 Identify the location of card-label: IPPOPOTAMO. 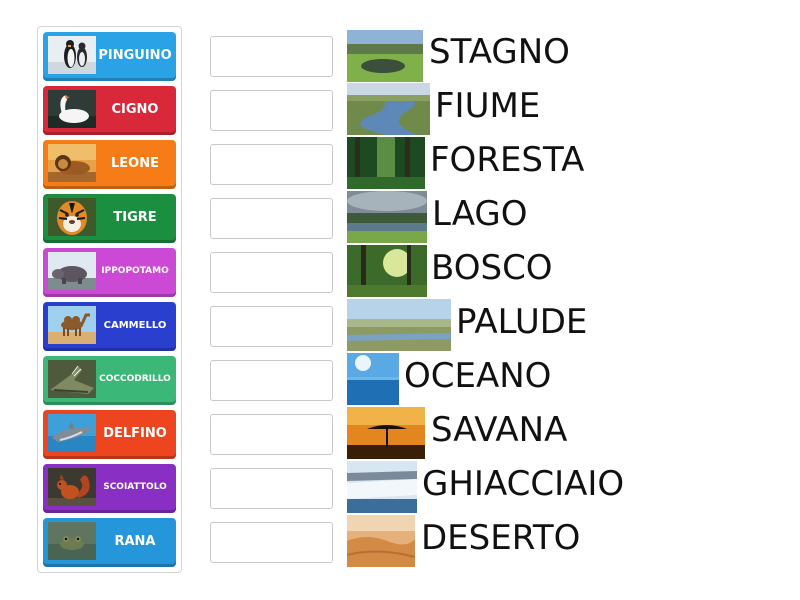
(135, 271).